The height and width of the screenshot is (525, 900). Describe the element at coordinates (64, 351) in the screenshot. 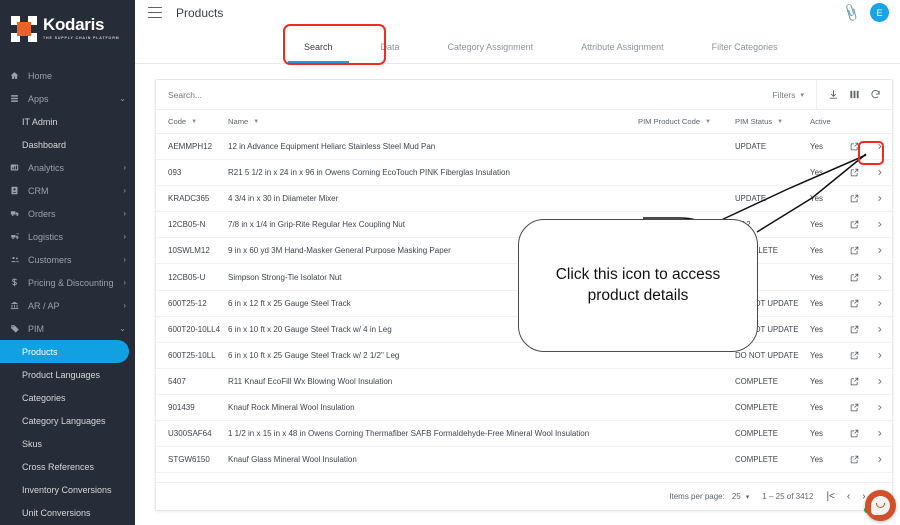

I see `sidebar-item-products: Products` at that location.